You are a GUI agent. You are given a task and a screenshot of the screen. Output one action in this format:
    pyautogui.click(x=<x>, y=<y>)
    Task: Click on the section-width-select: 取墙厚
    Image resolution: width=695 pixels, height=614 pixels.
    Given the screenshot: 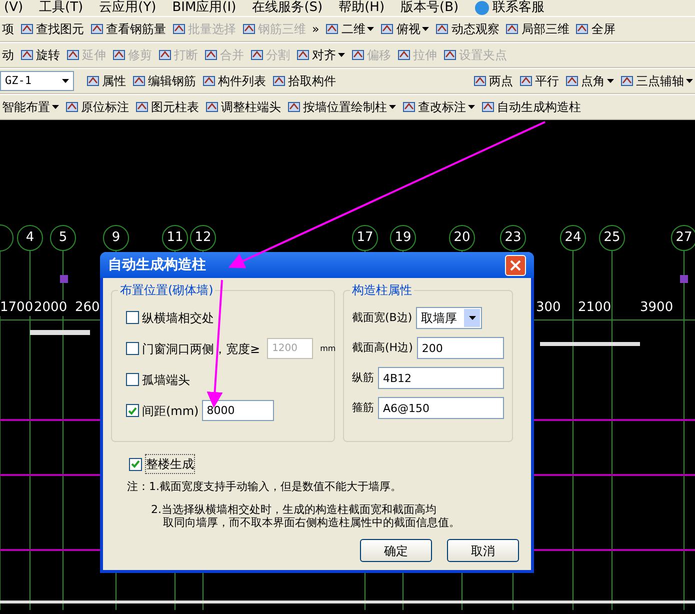 What is the action you would take?
    pyautogui.click(x=449, y=318)
    